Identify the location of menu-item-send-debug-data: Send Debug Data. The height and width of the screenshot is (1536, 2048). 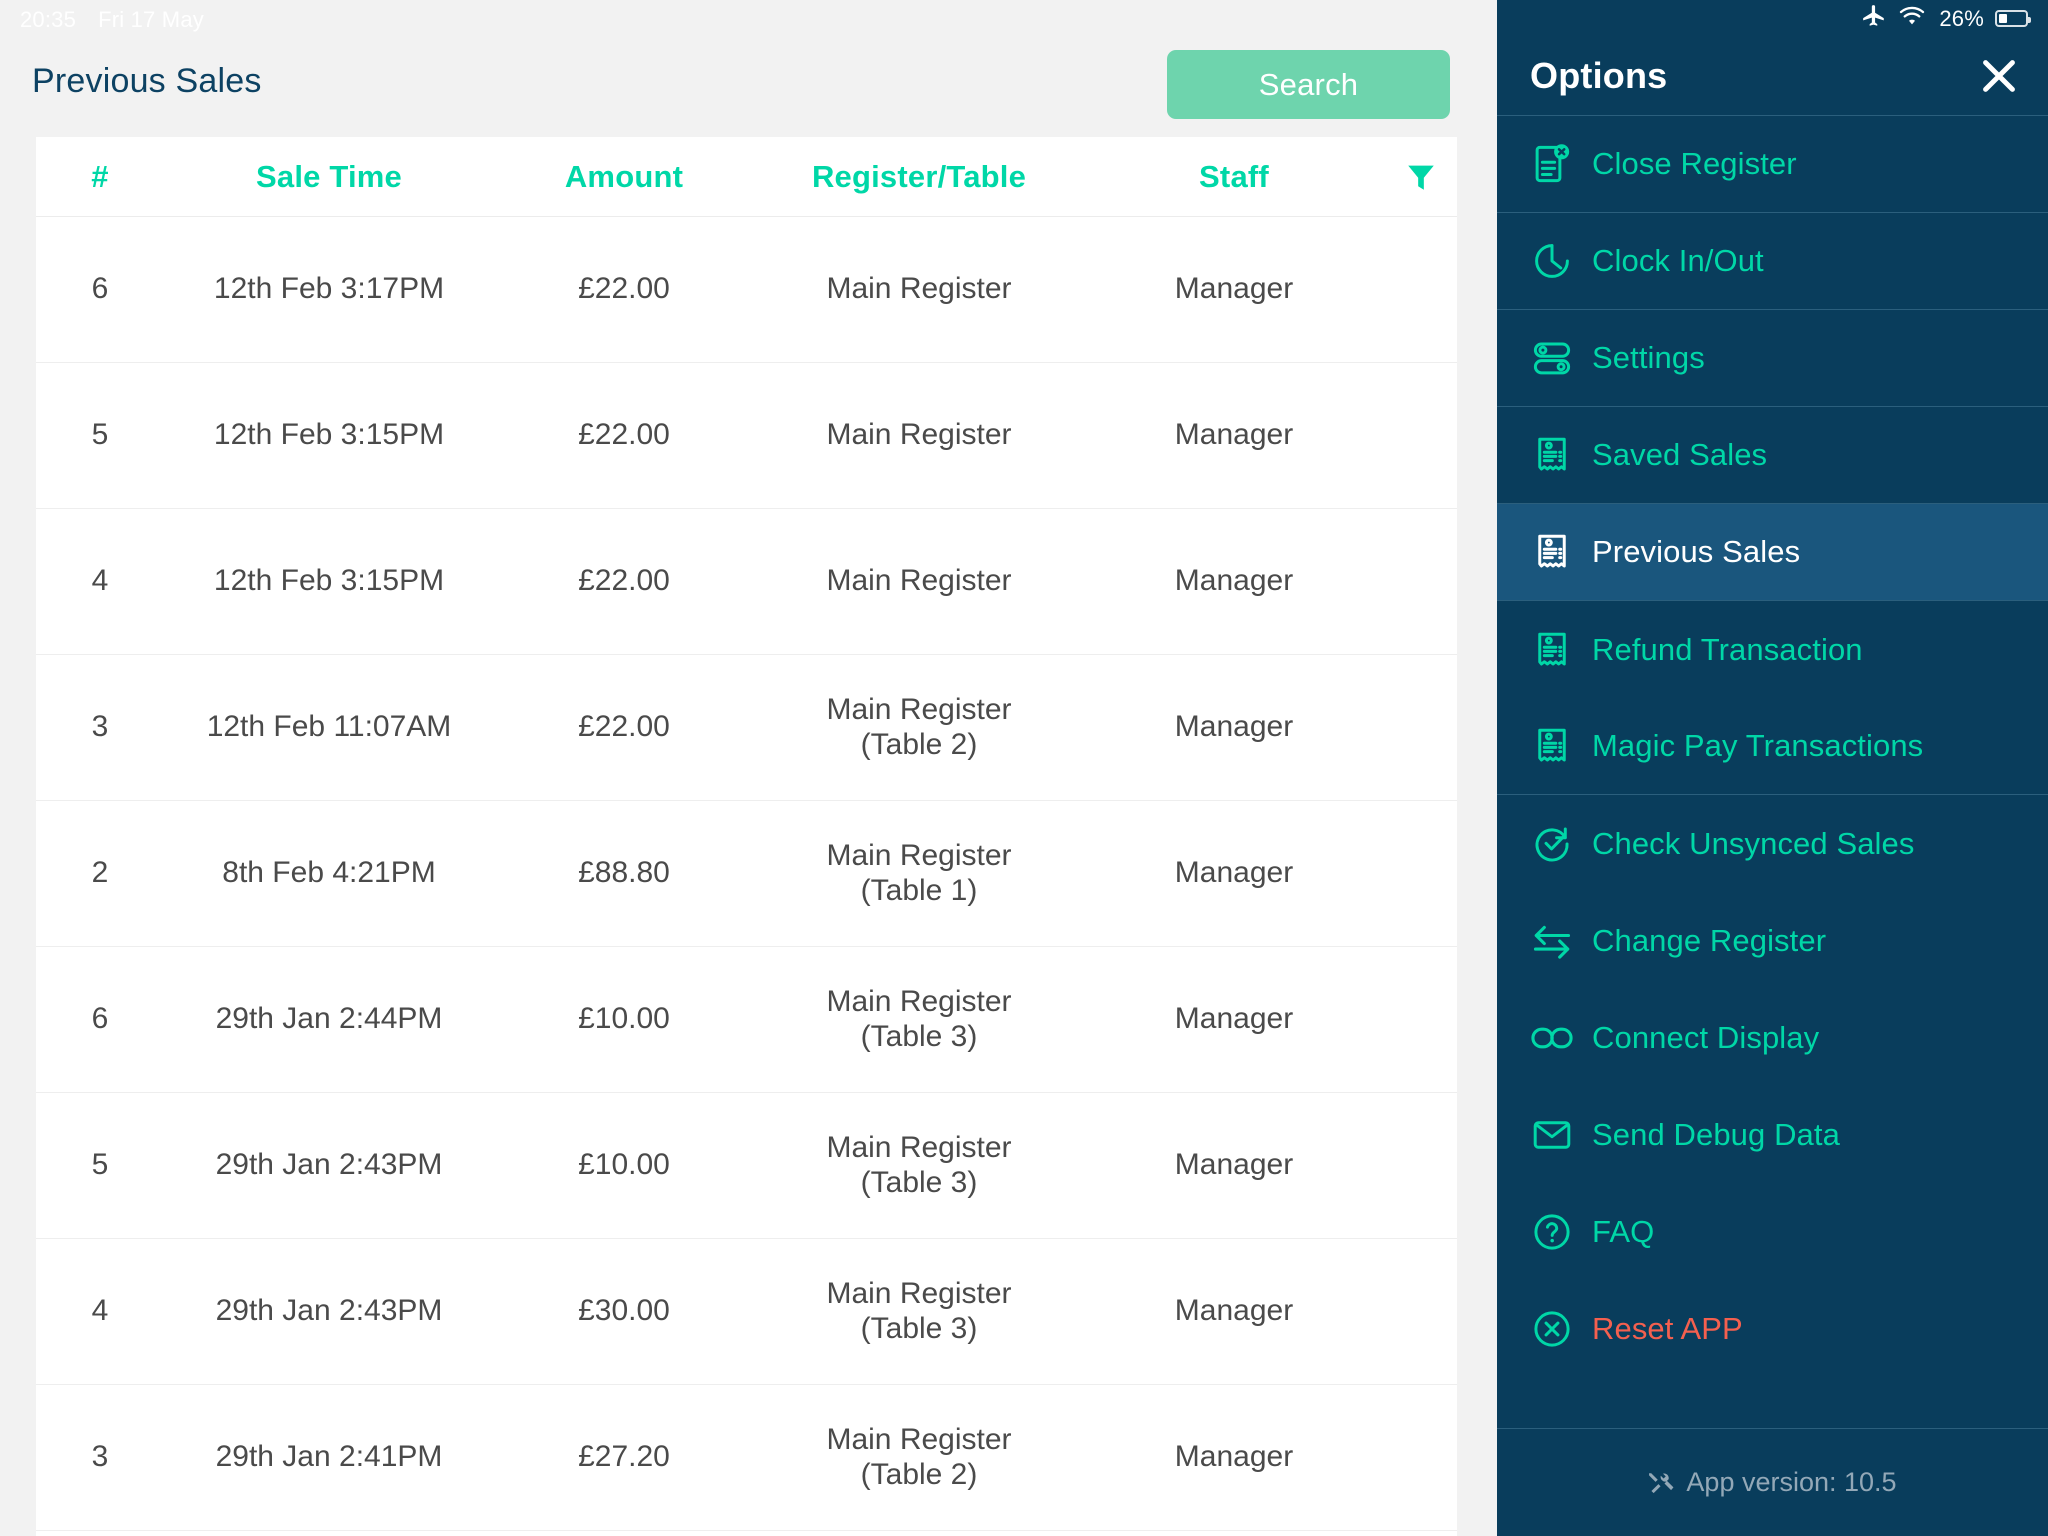
(1772, 1134).